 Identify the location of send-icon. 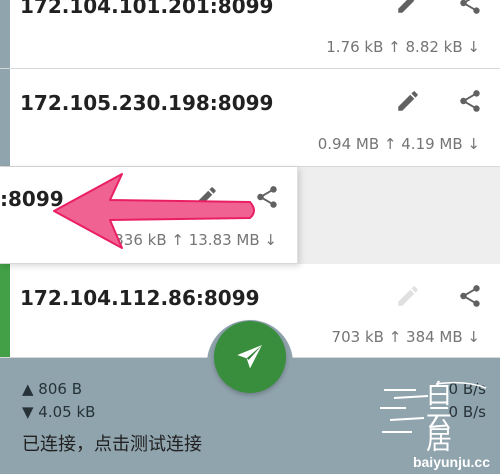
(249, 357).